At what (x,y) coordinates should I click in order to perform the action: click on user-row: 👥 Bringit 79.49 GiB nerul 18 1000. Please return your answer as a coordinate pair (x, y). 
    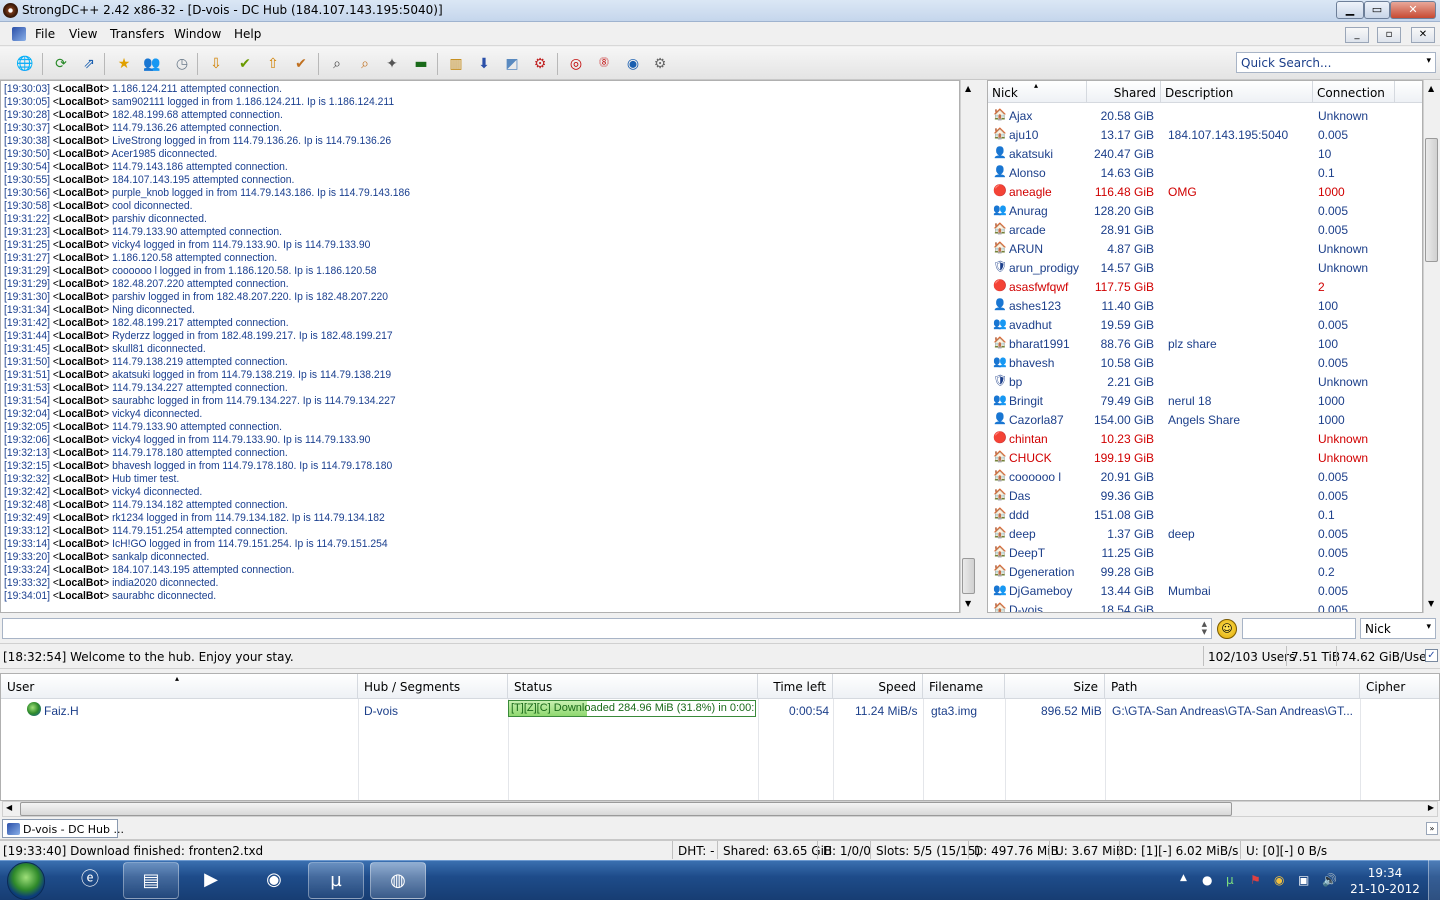
    Looking at the image, I should click on (1205, 400).